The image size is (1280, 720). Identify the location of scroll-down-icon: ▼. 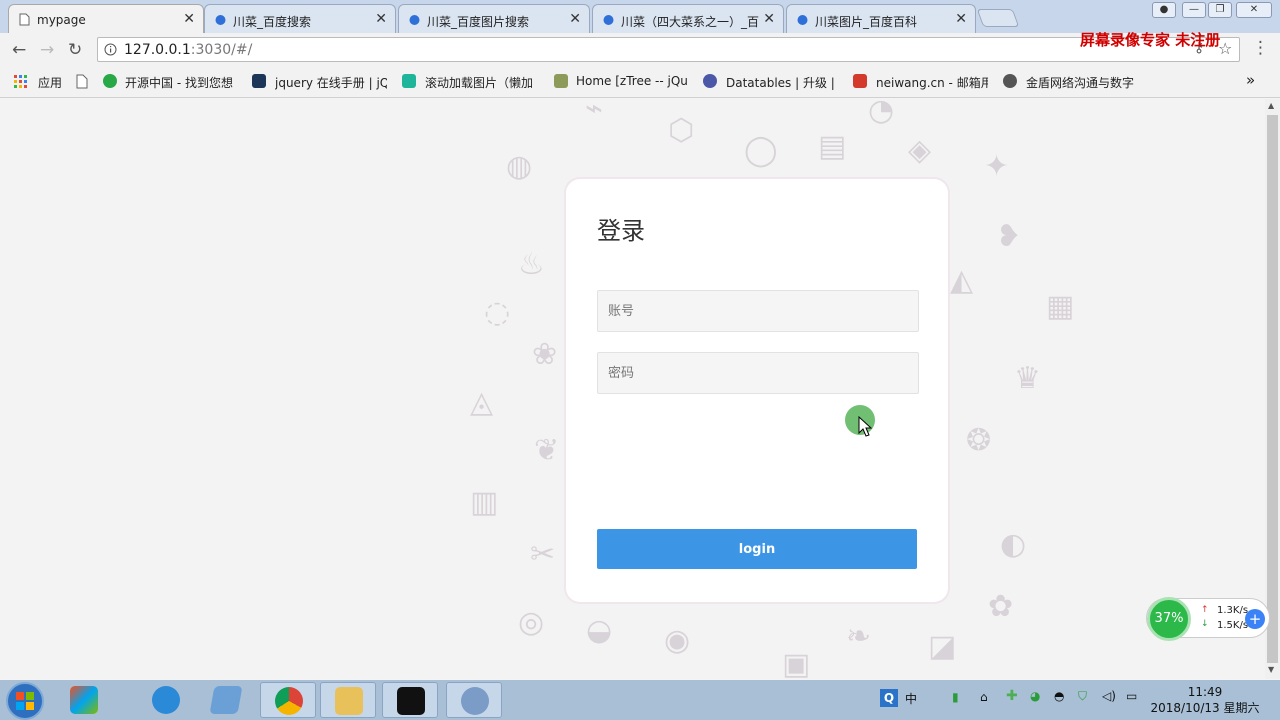
(1271, 669).